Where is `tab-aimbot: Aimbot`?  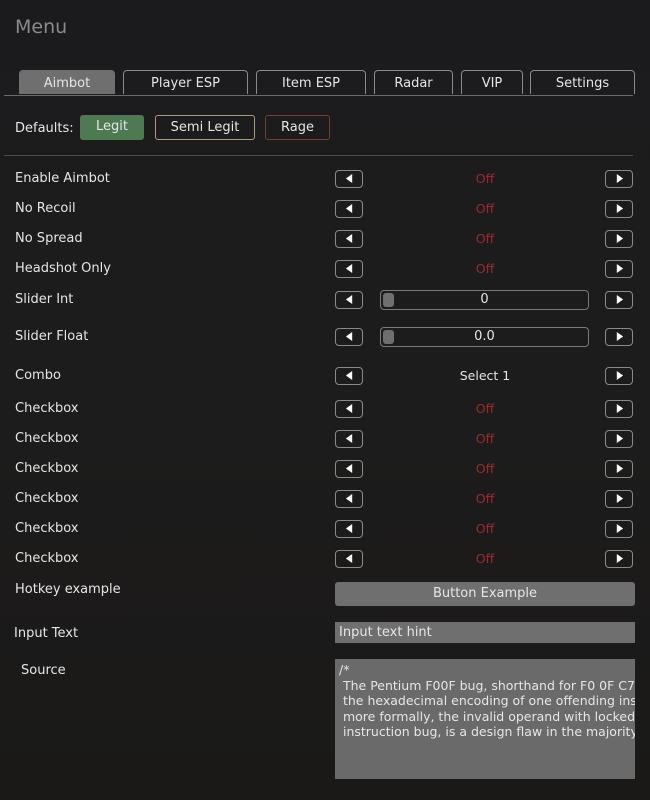
tab-aimbot: Aimbot is located at coordinates (67, 82).